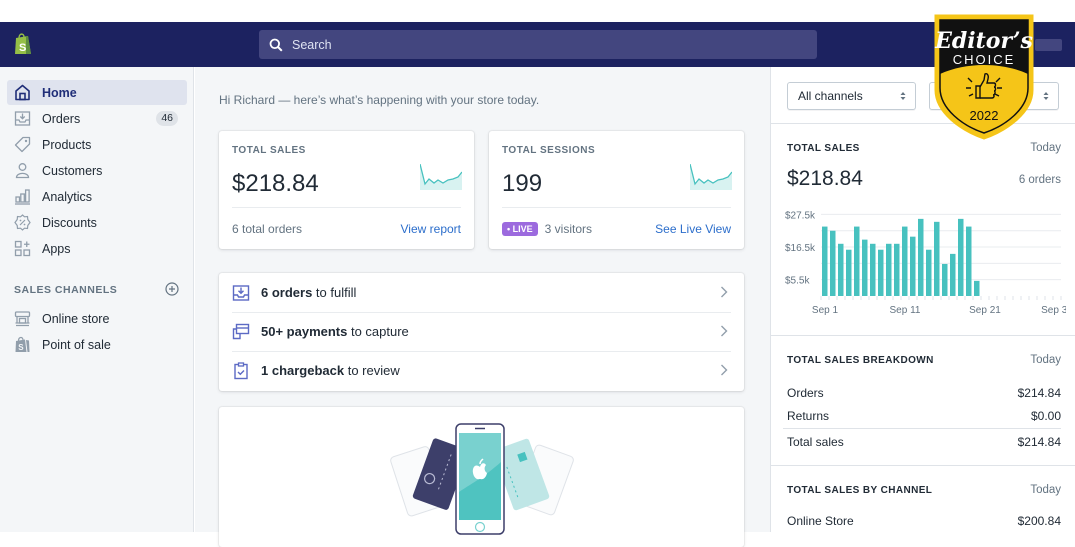 This screenshot has width=1075, height=547. What do you see at coordinates (860, 490) in the screenshot?
I see `by-channel-heading: TOTAL SALES BY CHANNEL` at bounding box center [860, 490].